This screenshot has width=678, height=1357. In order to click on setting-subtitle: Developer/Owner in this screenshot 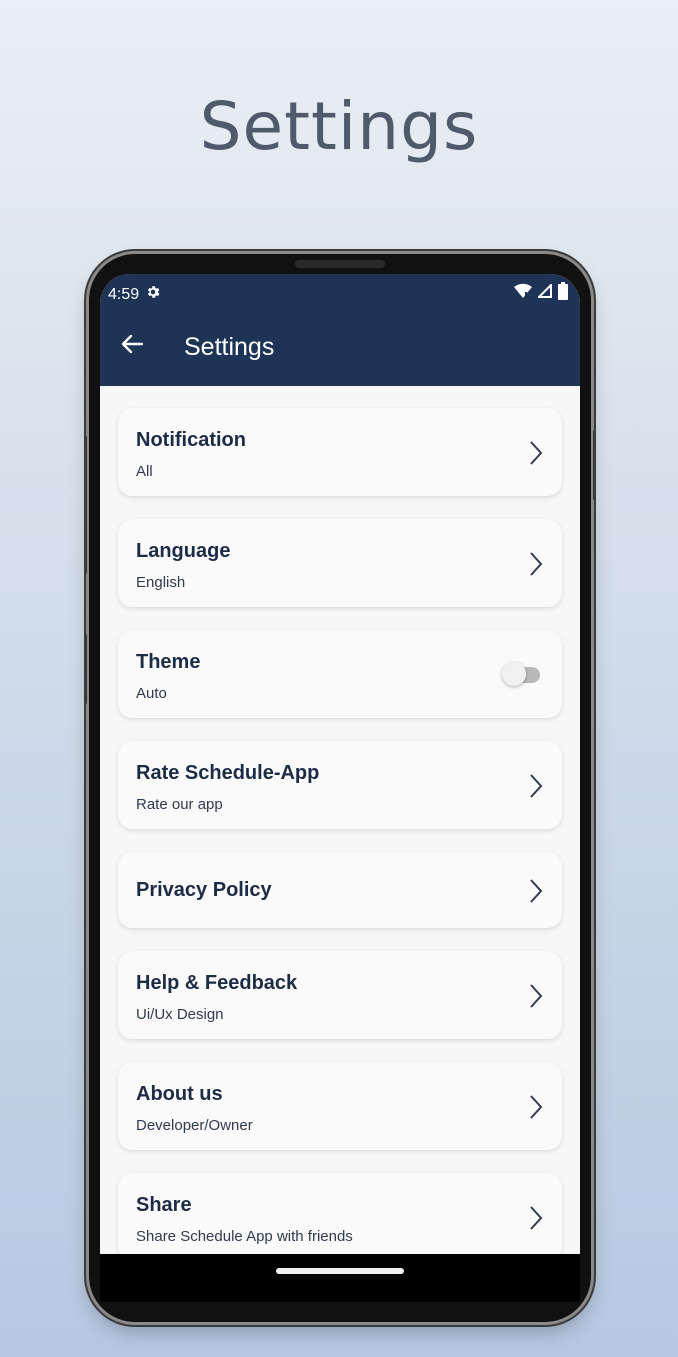, I will do `click(194, 1125)`.